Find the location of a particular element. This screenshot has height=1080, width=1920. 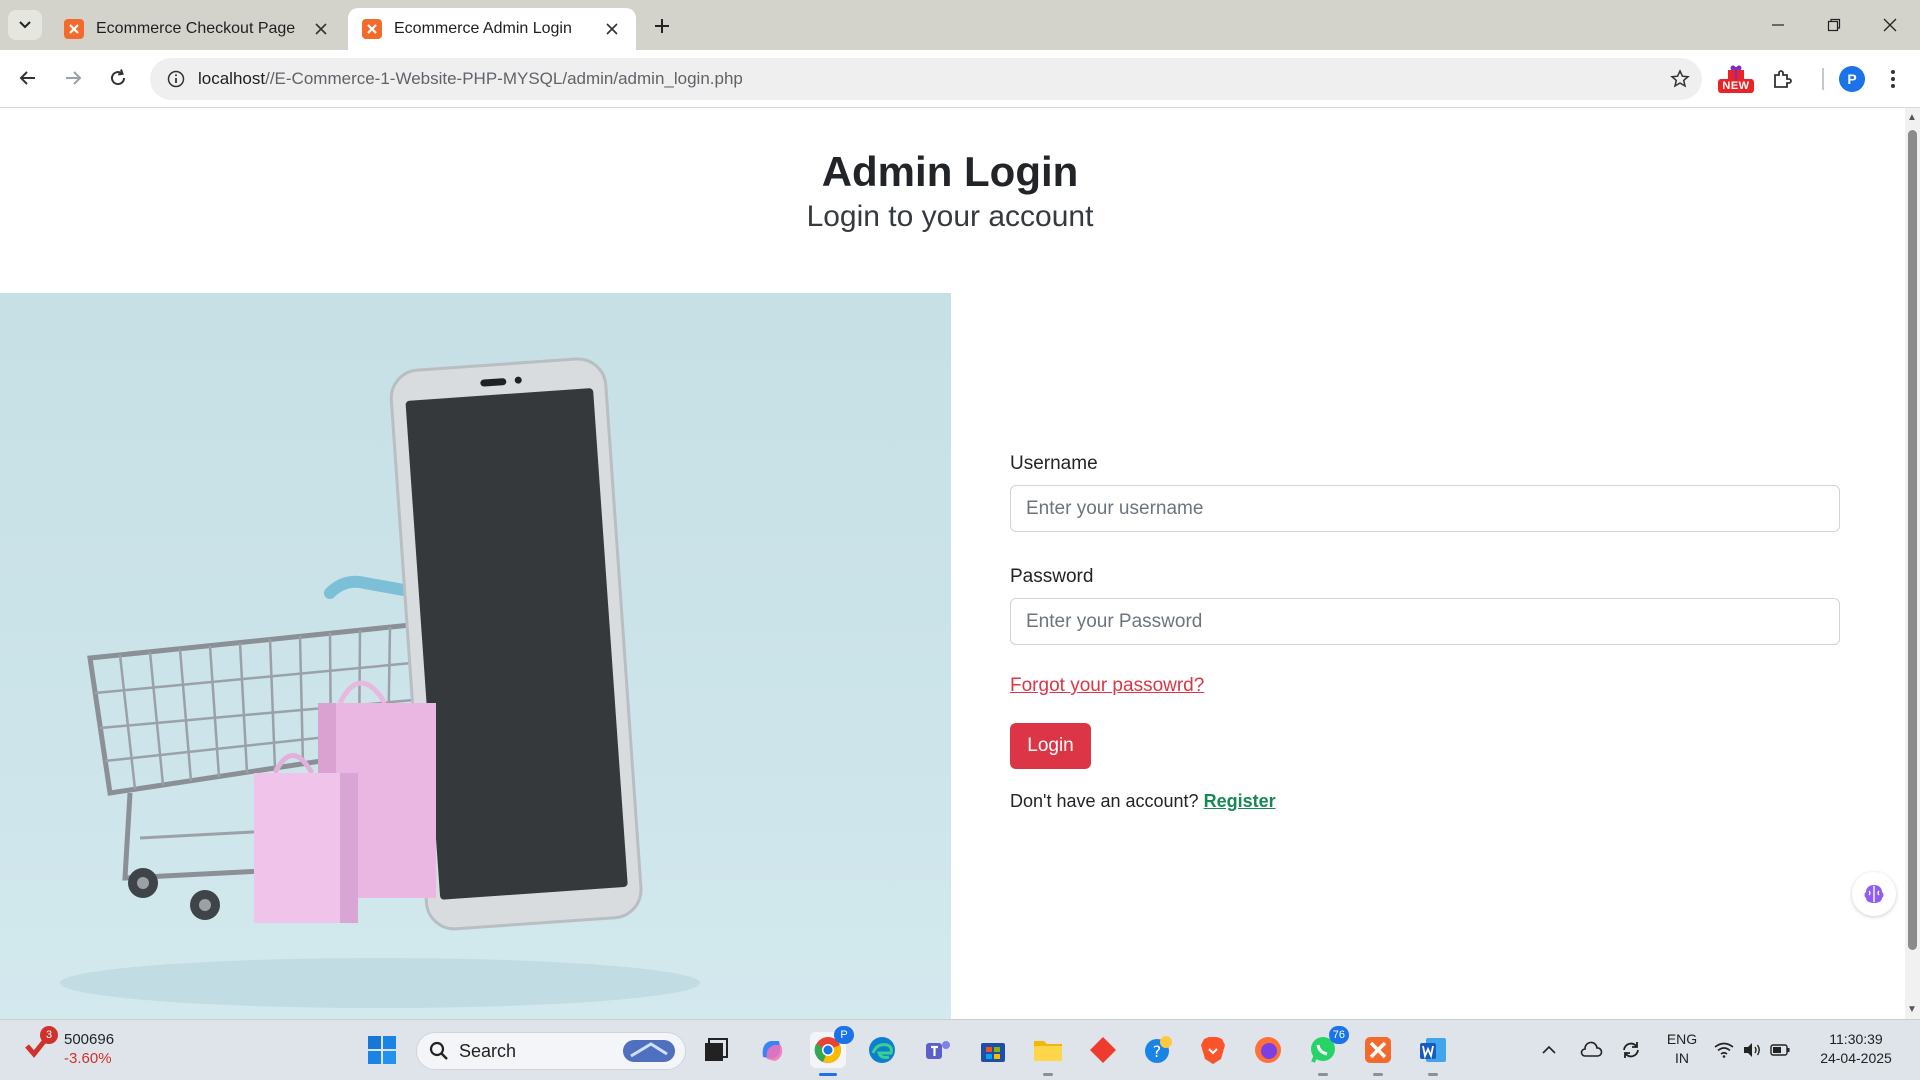

toolbar-divider is located at coordinates (1823, 79).